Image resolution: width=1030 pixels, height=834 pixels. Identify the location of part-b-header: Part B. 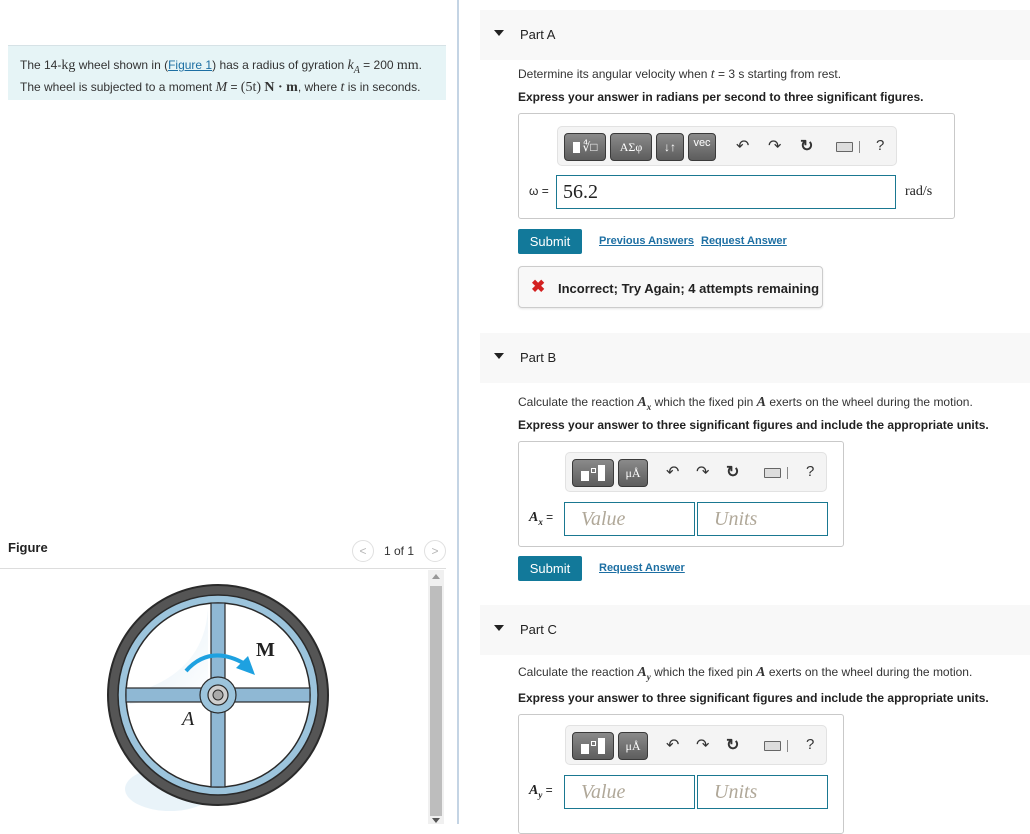
(755, 358).